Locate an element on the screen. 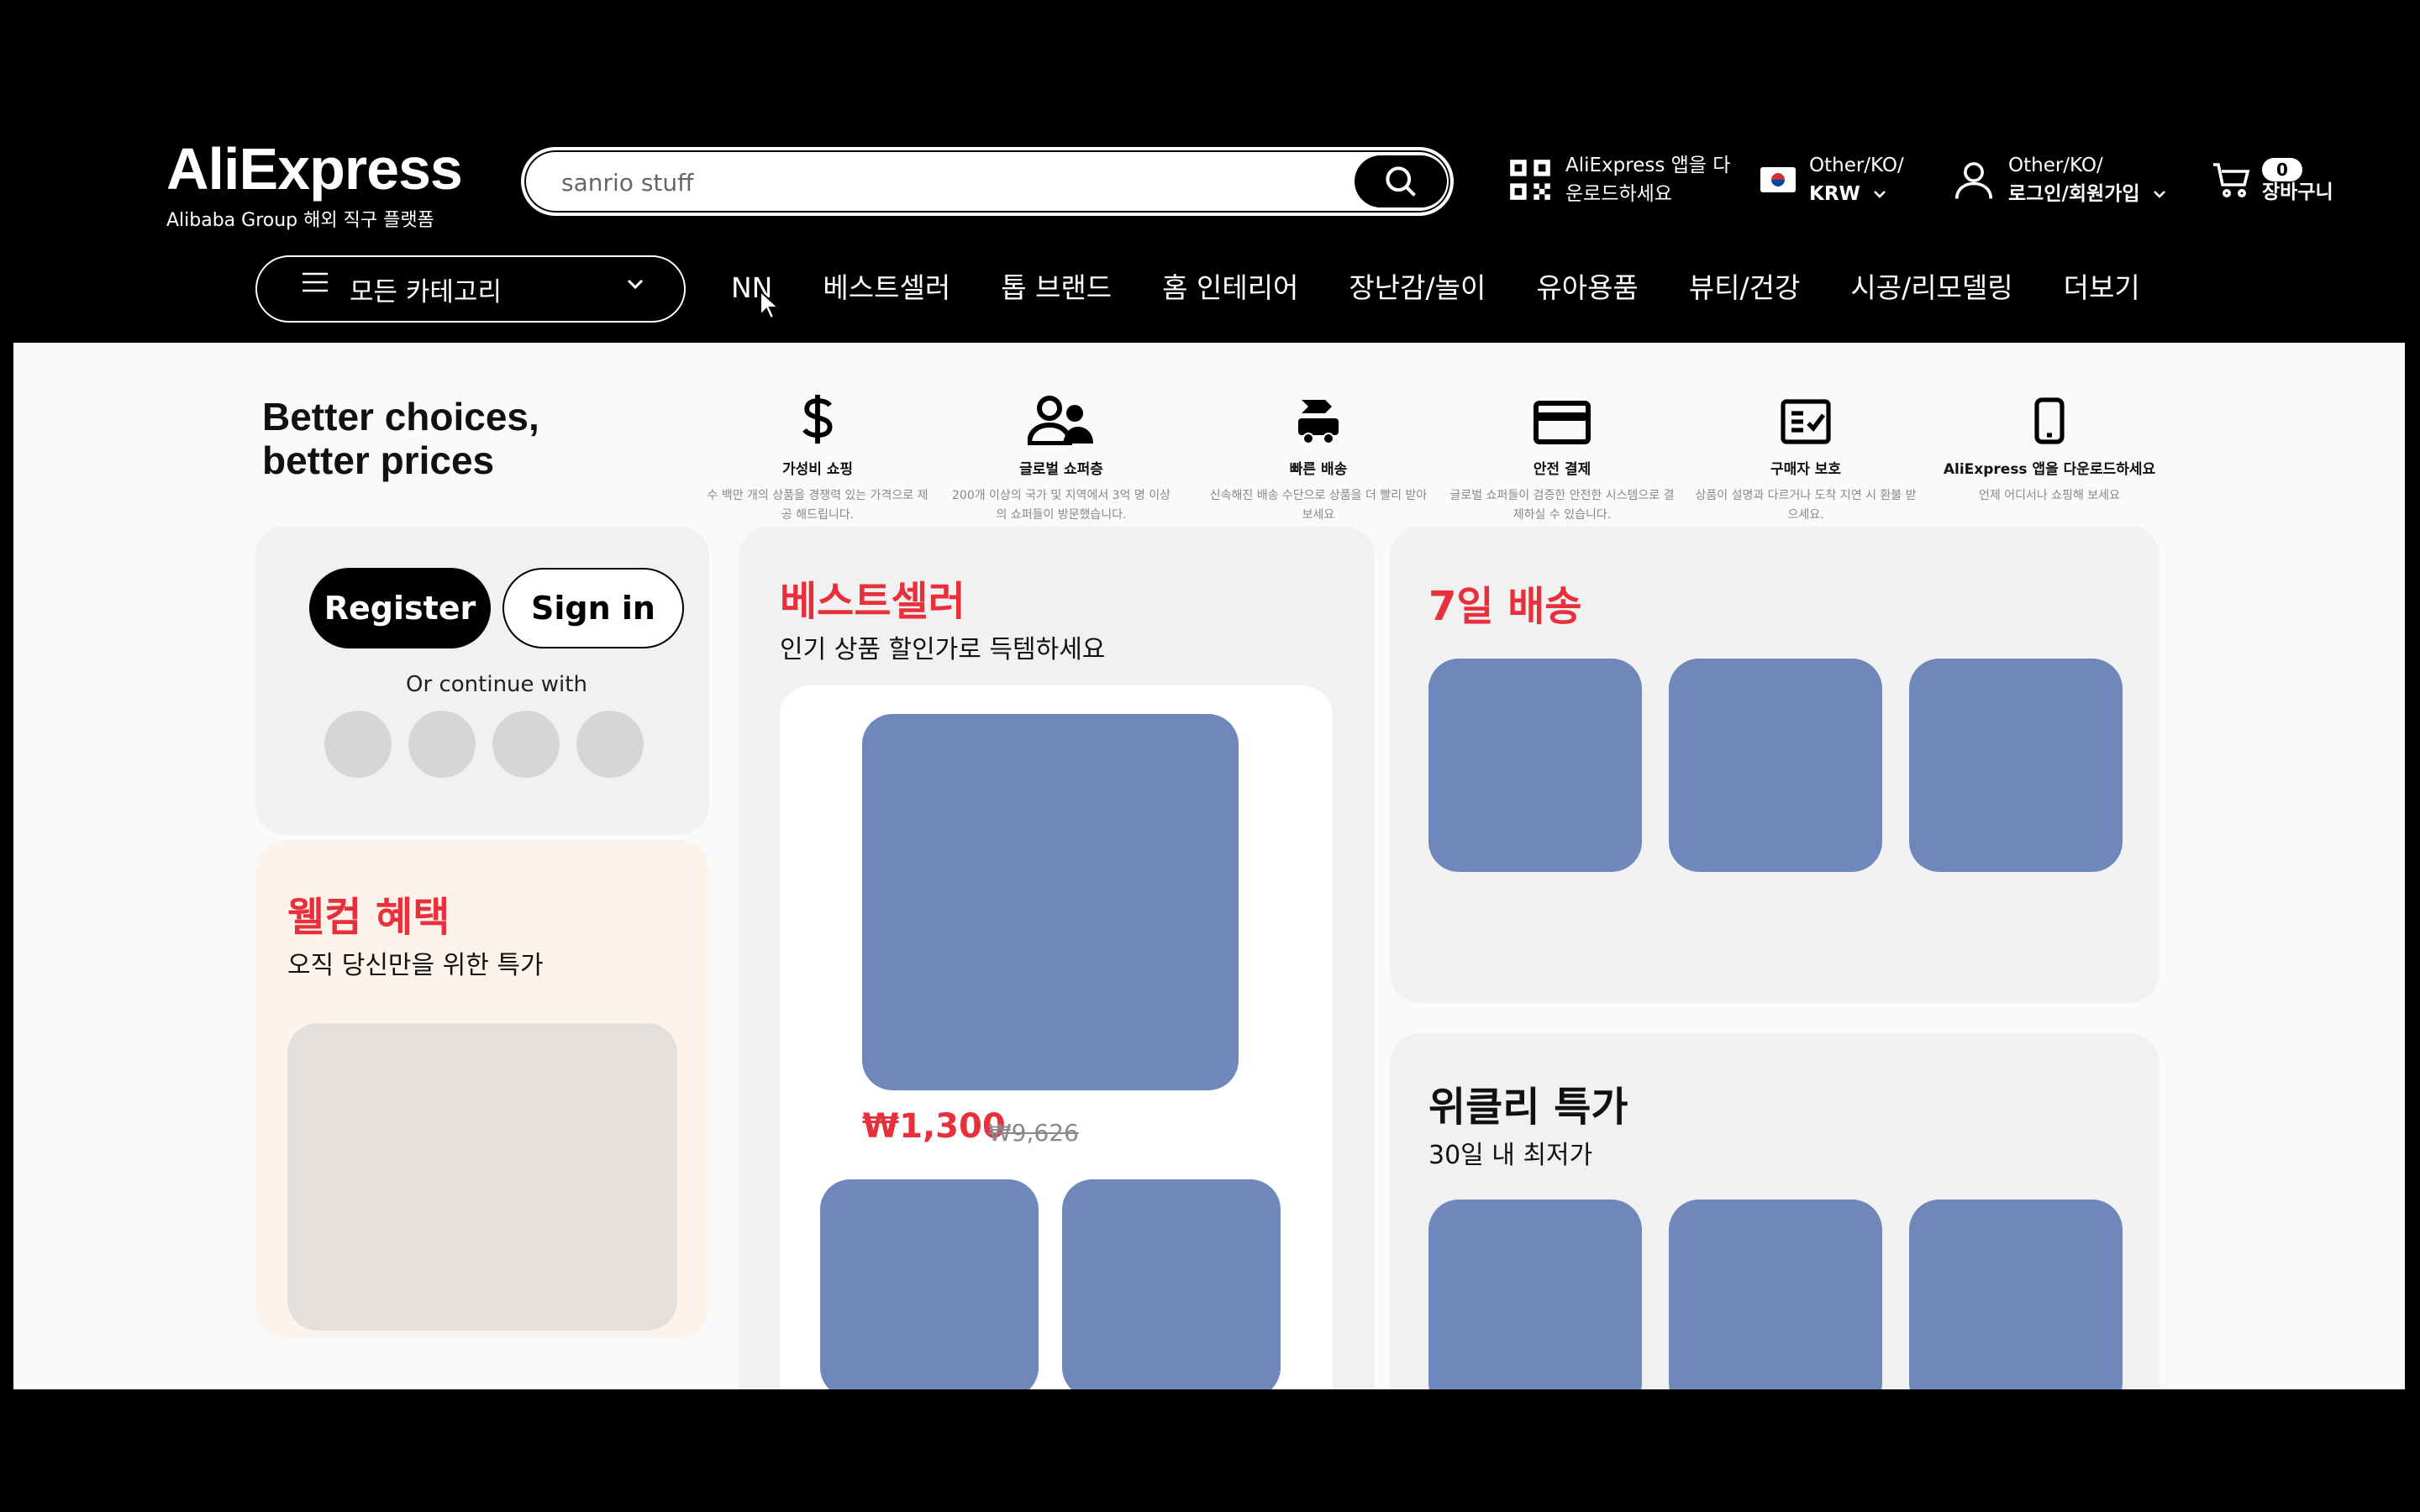  nav-item-beauty-health: 뷰티/건강 is located at coordinates (1745, 288).